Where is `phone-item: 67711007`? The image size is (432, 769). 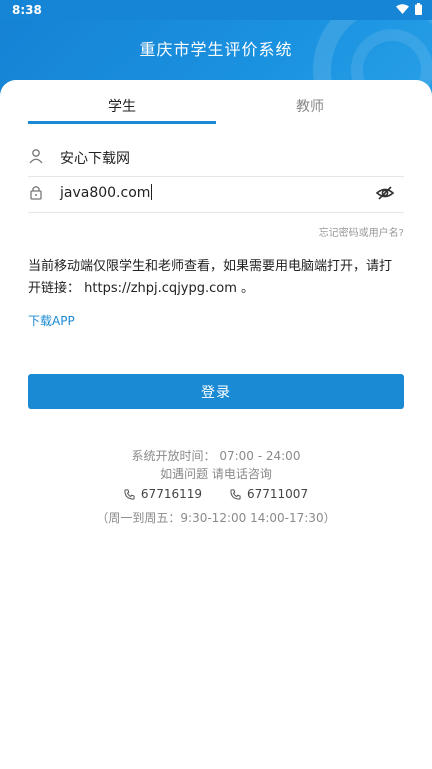 phone-item: 67711007 is located at coordinates (269, 494).